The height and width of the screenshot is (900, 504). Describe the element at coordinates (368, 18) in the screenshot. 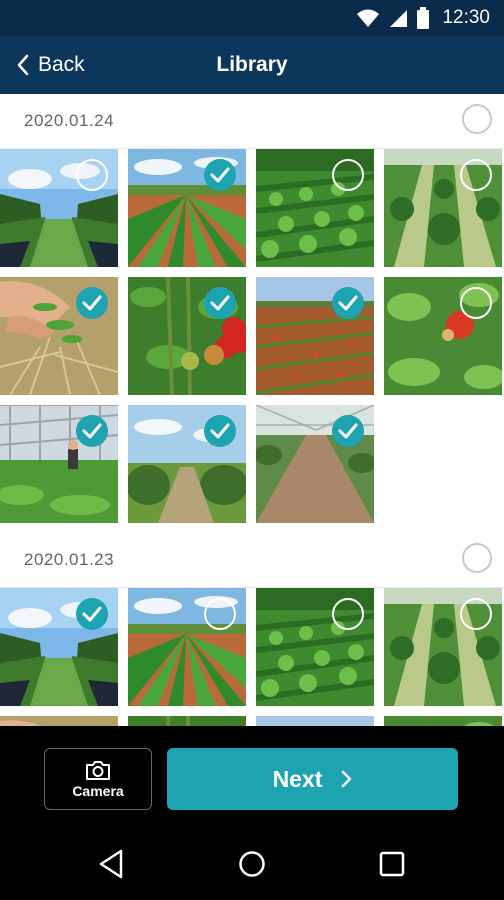

I see `wifi-icon` at that location.